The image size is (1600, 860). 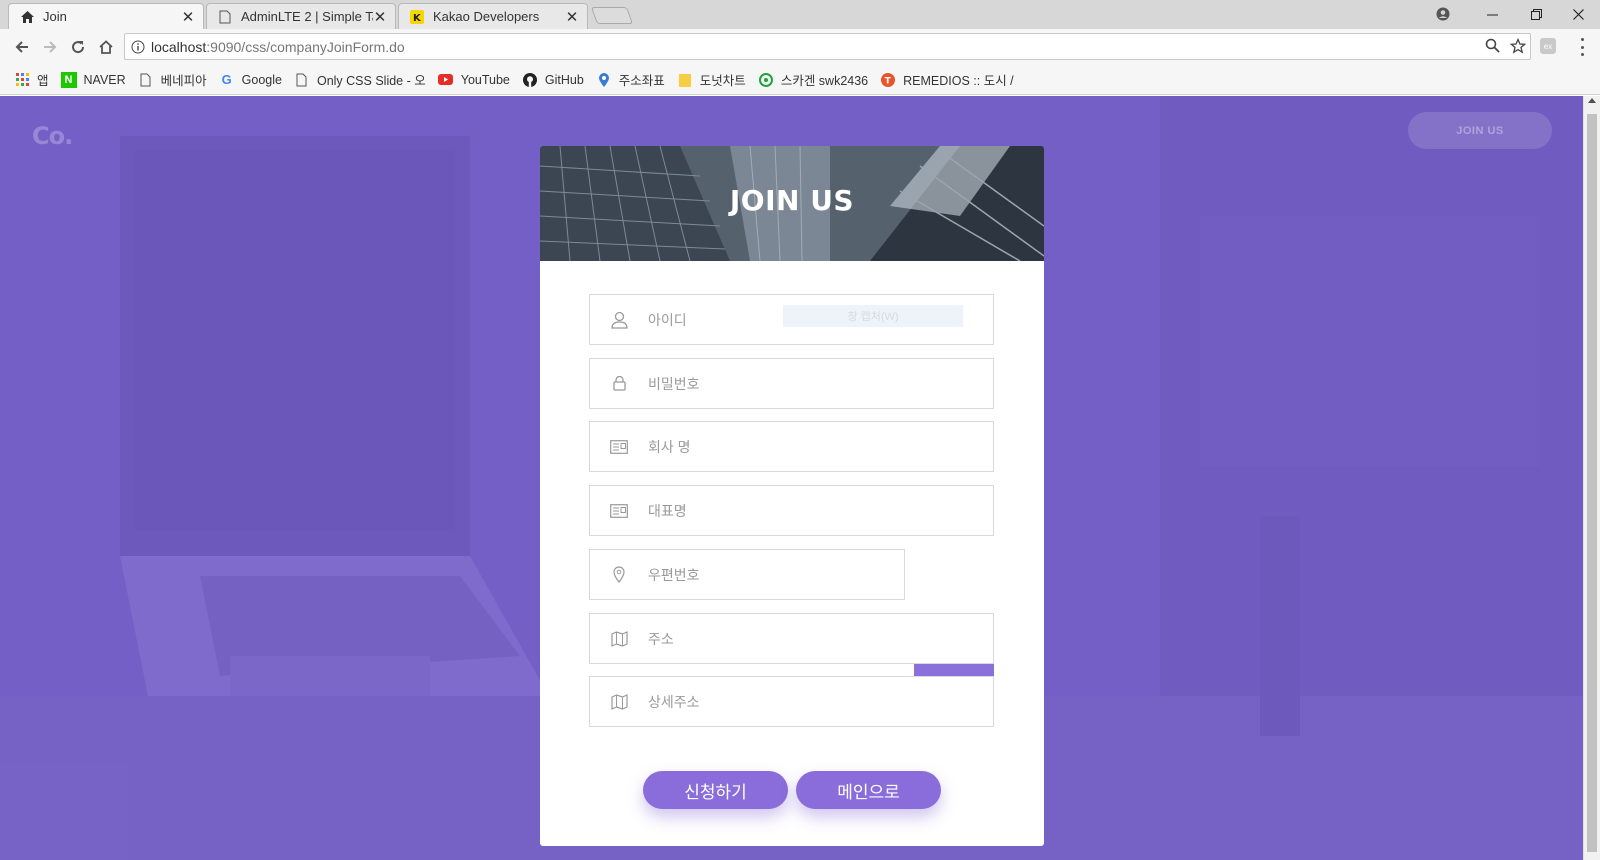 I want to click on kakao-icon: K, so click(x=417, y=17).